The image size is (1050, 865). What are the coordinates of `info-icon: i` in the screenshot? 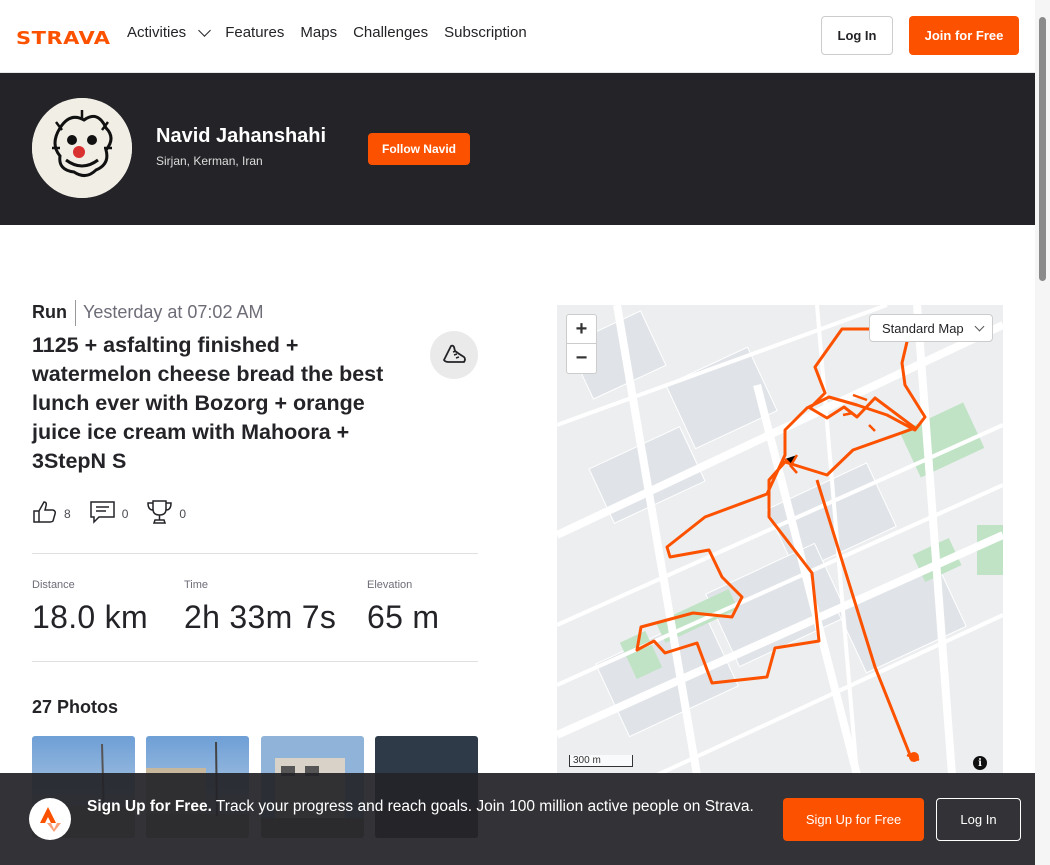 It's located at (980, 763).